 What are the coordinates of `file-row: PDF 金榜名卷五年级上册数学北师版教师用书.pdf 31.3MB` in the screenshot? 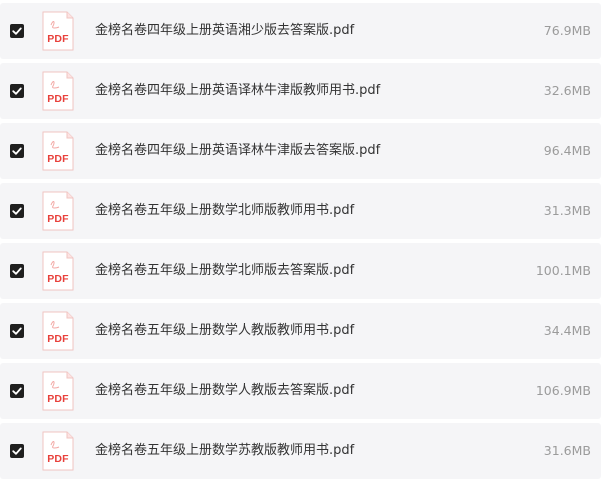 It's located at (300, 211).